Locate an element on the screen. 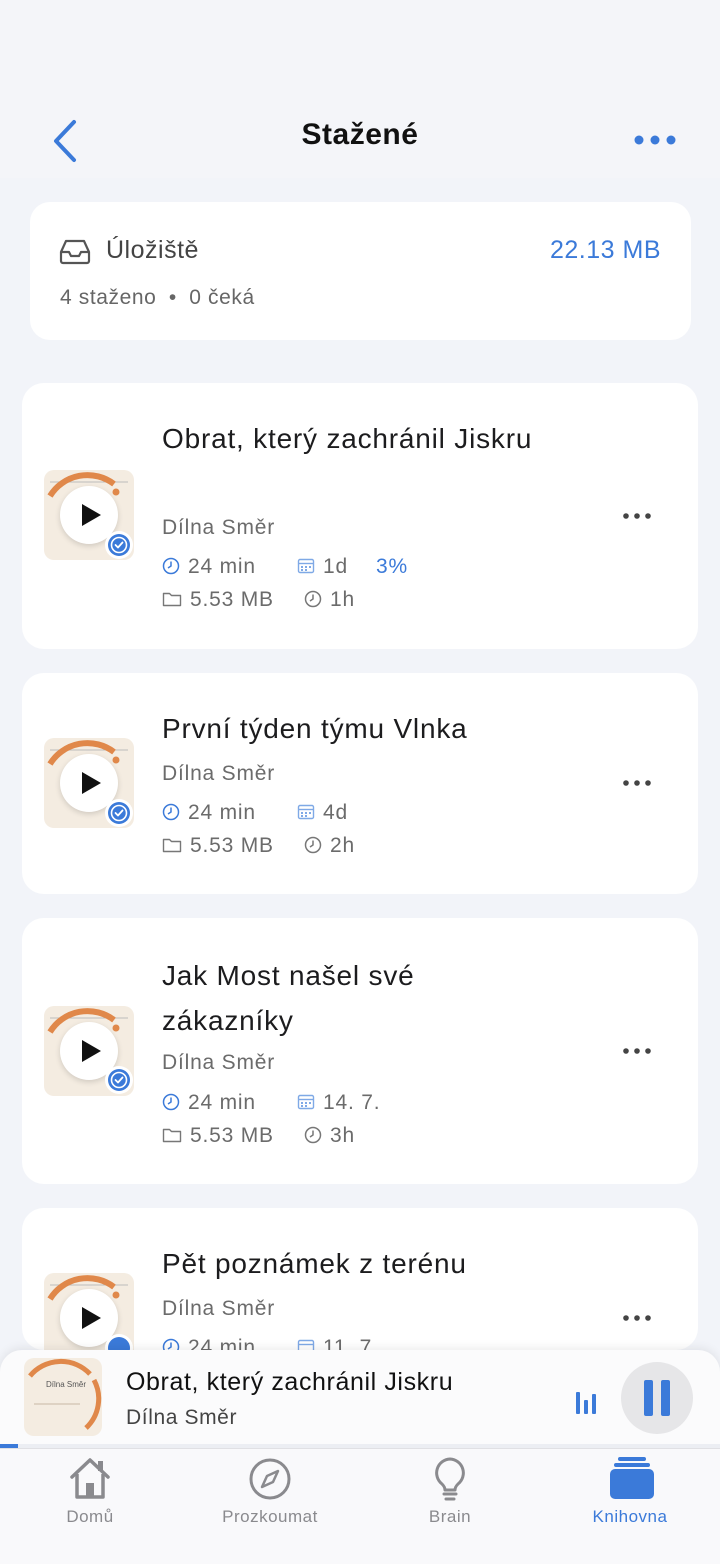 The width and height of the screenshot is (720, 1564). tab-label: Prozkoumat is located at coordinates (270, 1516).